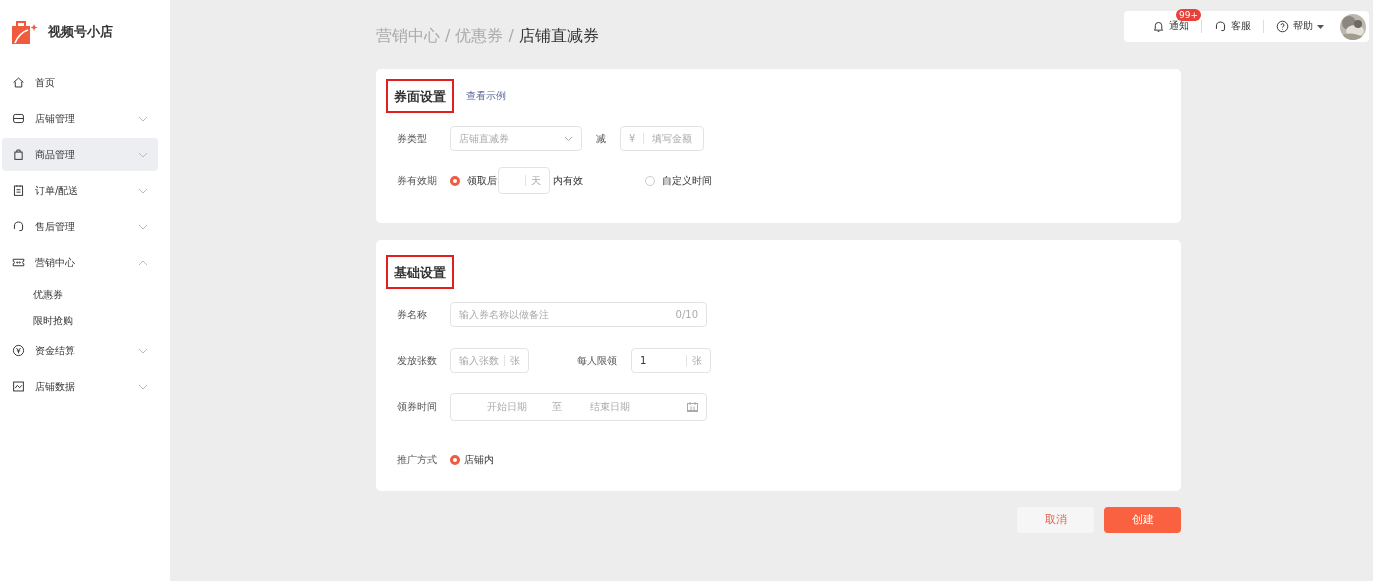 This screenshot has width=1373, height=581. Describe the element at coordinates (80, 118) in the screenshot. I see `sidebar-item: 店铺管理` at that location.